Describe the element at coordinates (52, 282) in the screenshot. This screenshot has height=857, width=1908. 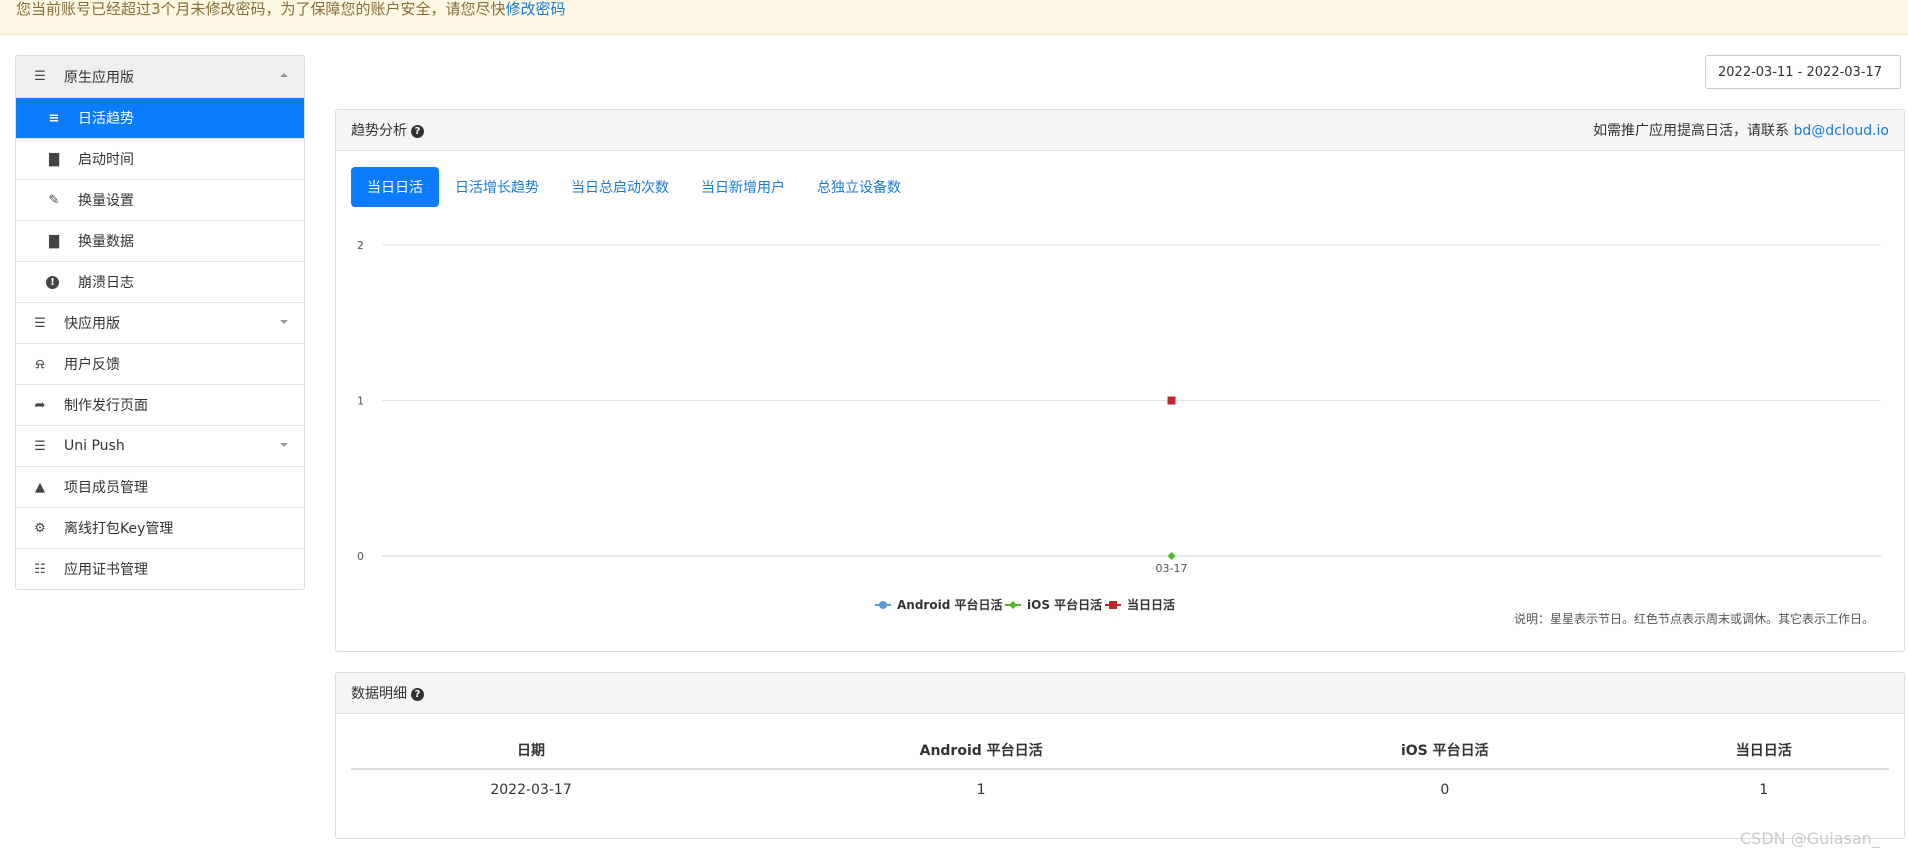
I see `alert-circle-icon: !` at that location.